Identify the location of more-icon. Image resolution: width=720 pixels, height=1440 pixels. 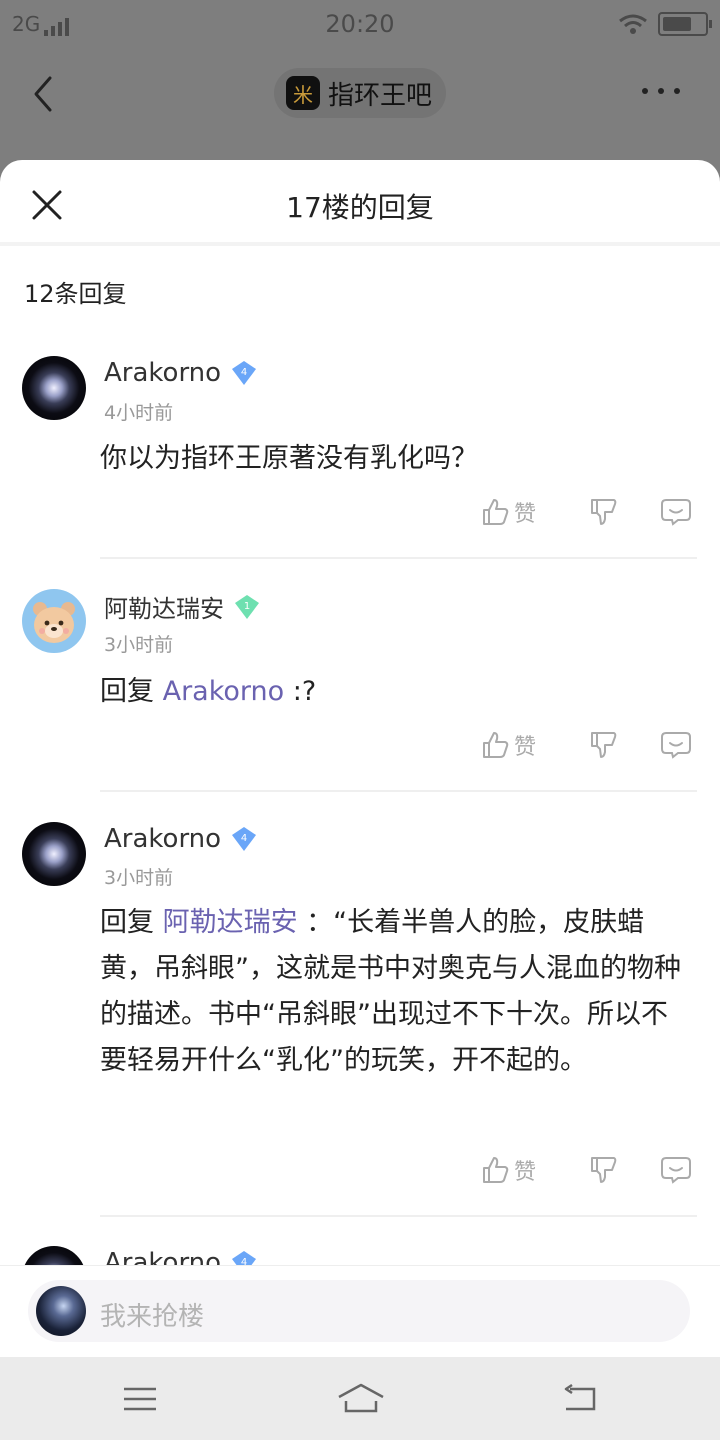
(661, 91).